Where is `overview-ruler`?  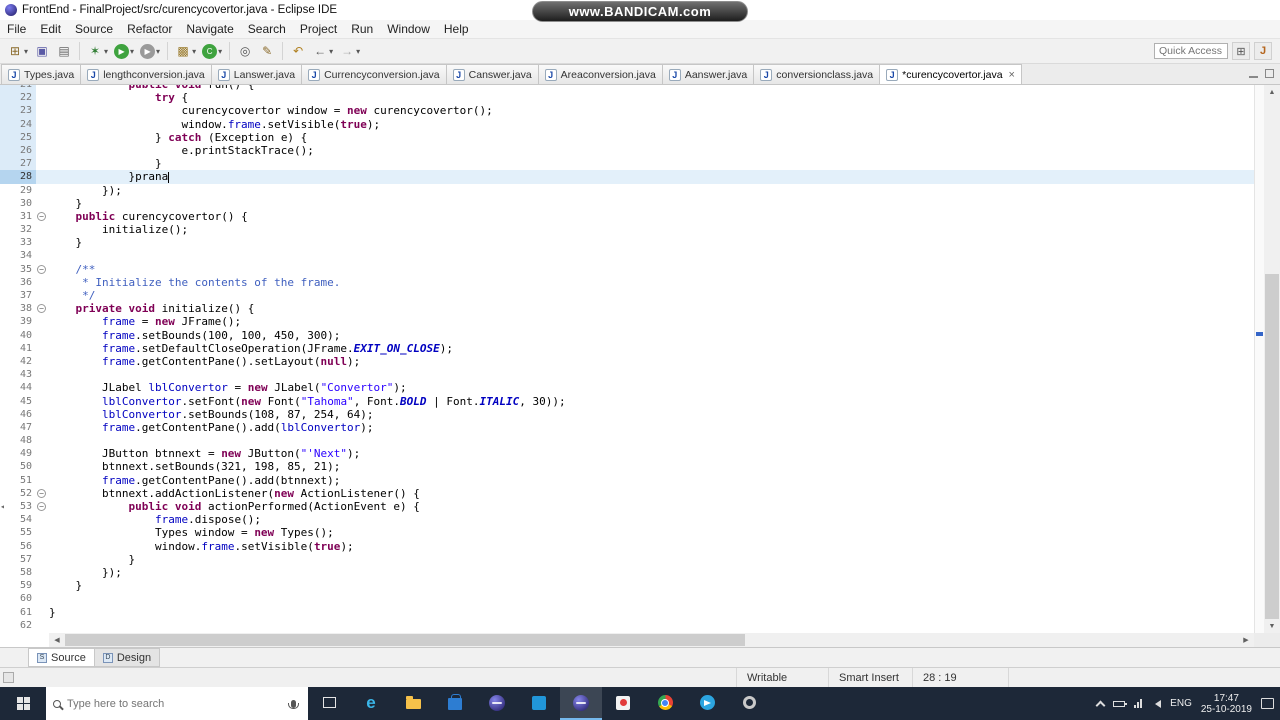
overview-ruler is located at coordinates (1259, 359).